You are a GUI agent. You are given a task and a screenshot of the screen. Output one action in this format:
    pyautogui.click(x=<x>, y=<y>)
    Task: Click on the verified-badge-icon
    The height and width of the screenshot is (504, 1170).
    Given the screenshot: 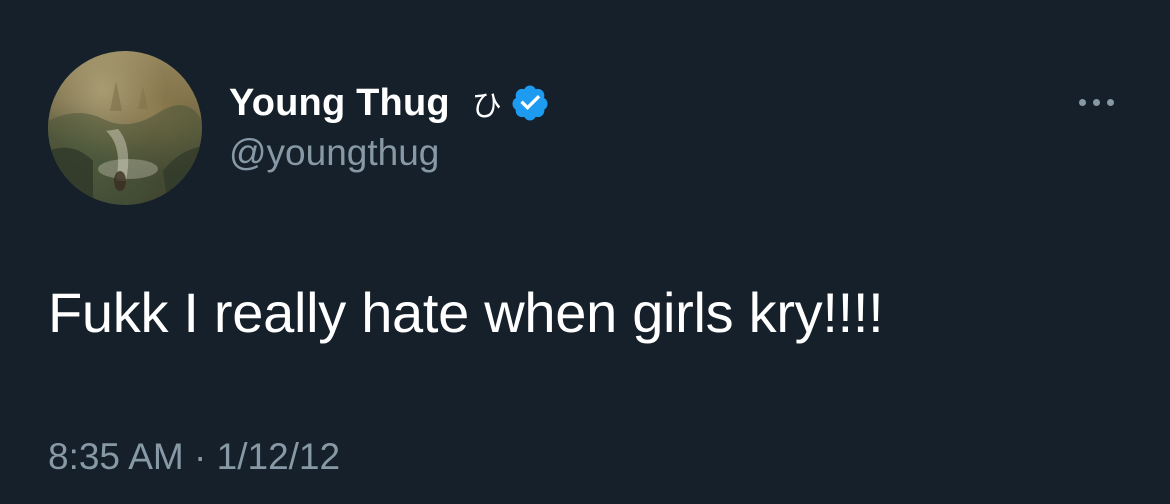 What is the action you would take?
    pyautogui.click(x=530, y=103)
    